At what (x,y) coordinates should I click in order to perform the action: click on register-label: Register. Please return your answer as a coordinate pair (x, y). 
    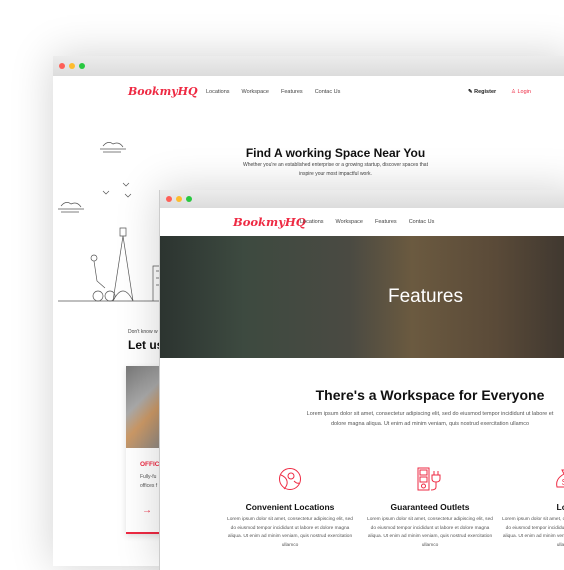
    Looking at the image, I should click on (485, 92).